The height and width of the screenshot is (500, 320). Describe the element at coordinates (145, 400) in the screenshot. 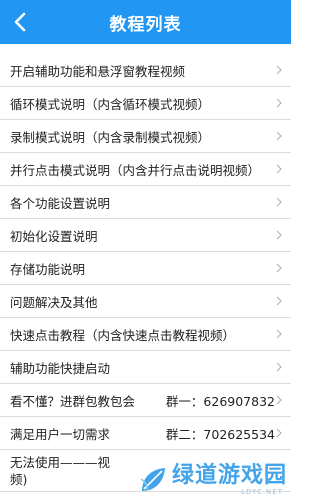

I see `qq-group-row: 看不懂？进群包教包会 群一：626907832` at that location.